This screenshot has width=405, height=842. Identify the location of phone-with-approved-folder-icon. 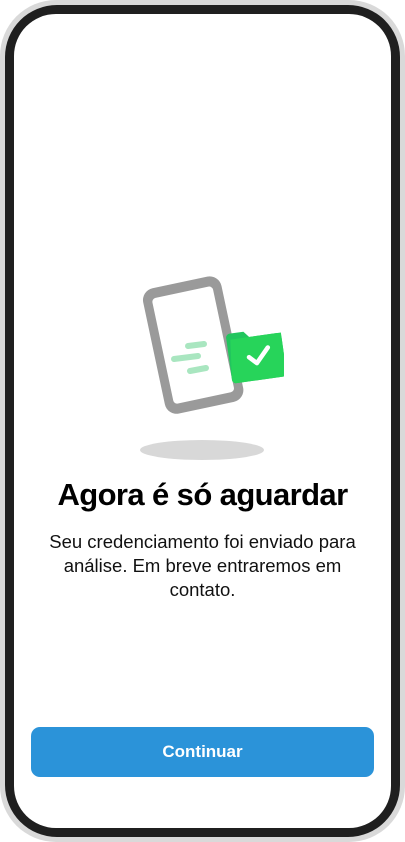
(212, 368).